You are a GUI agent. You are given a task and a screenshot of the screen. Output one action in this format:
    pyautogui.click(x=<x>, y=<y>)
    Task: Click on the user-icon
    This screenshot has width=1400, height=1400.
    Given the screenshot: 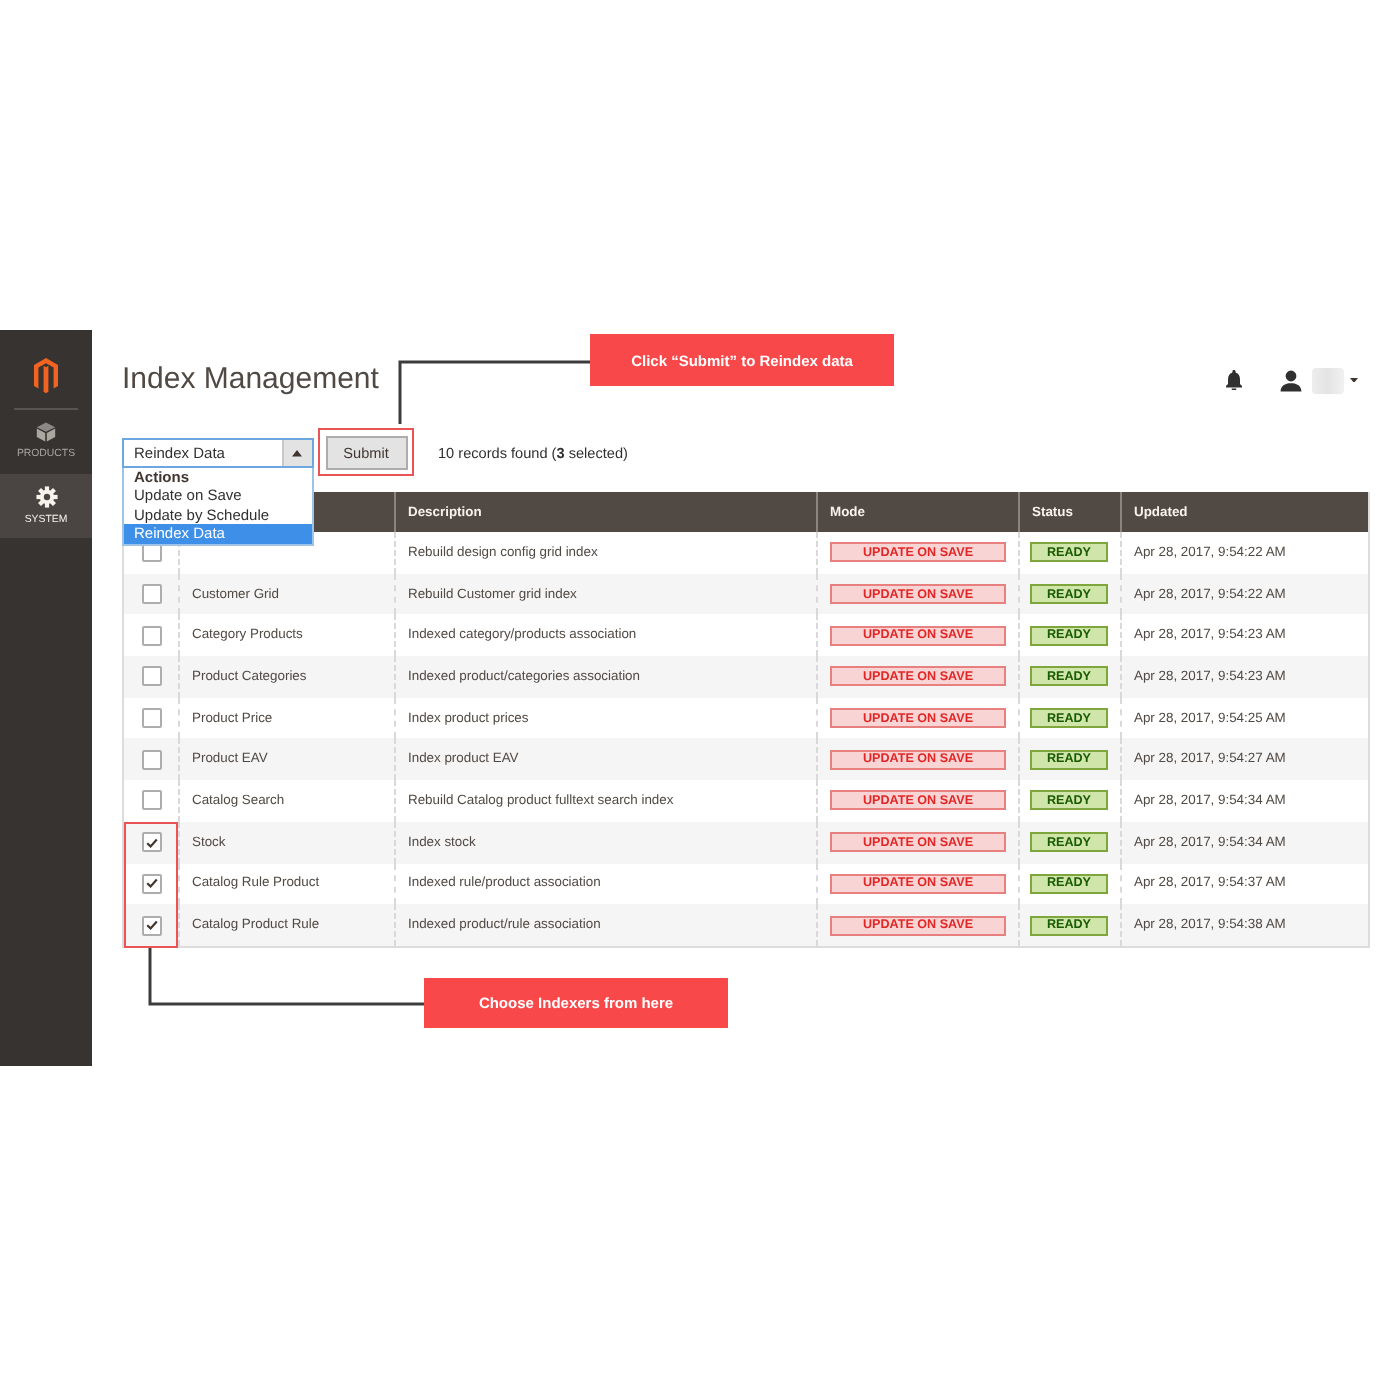 What is the action you would take?
    pyautogui.click(x=1291, y=380)
    